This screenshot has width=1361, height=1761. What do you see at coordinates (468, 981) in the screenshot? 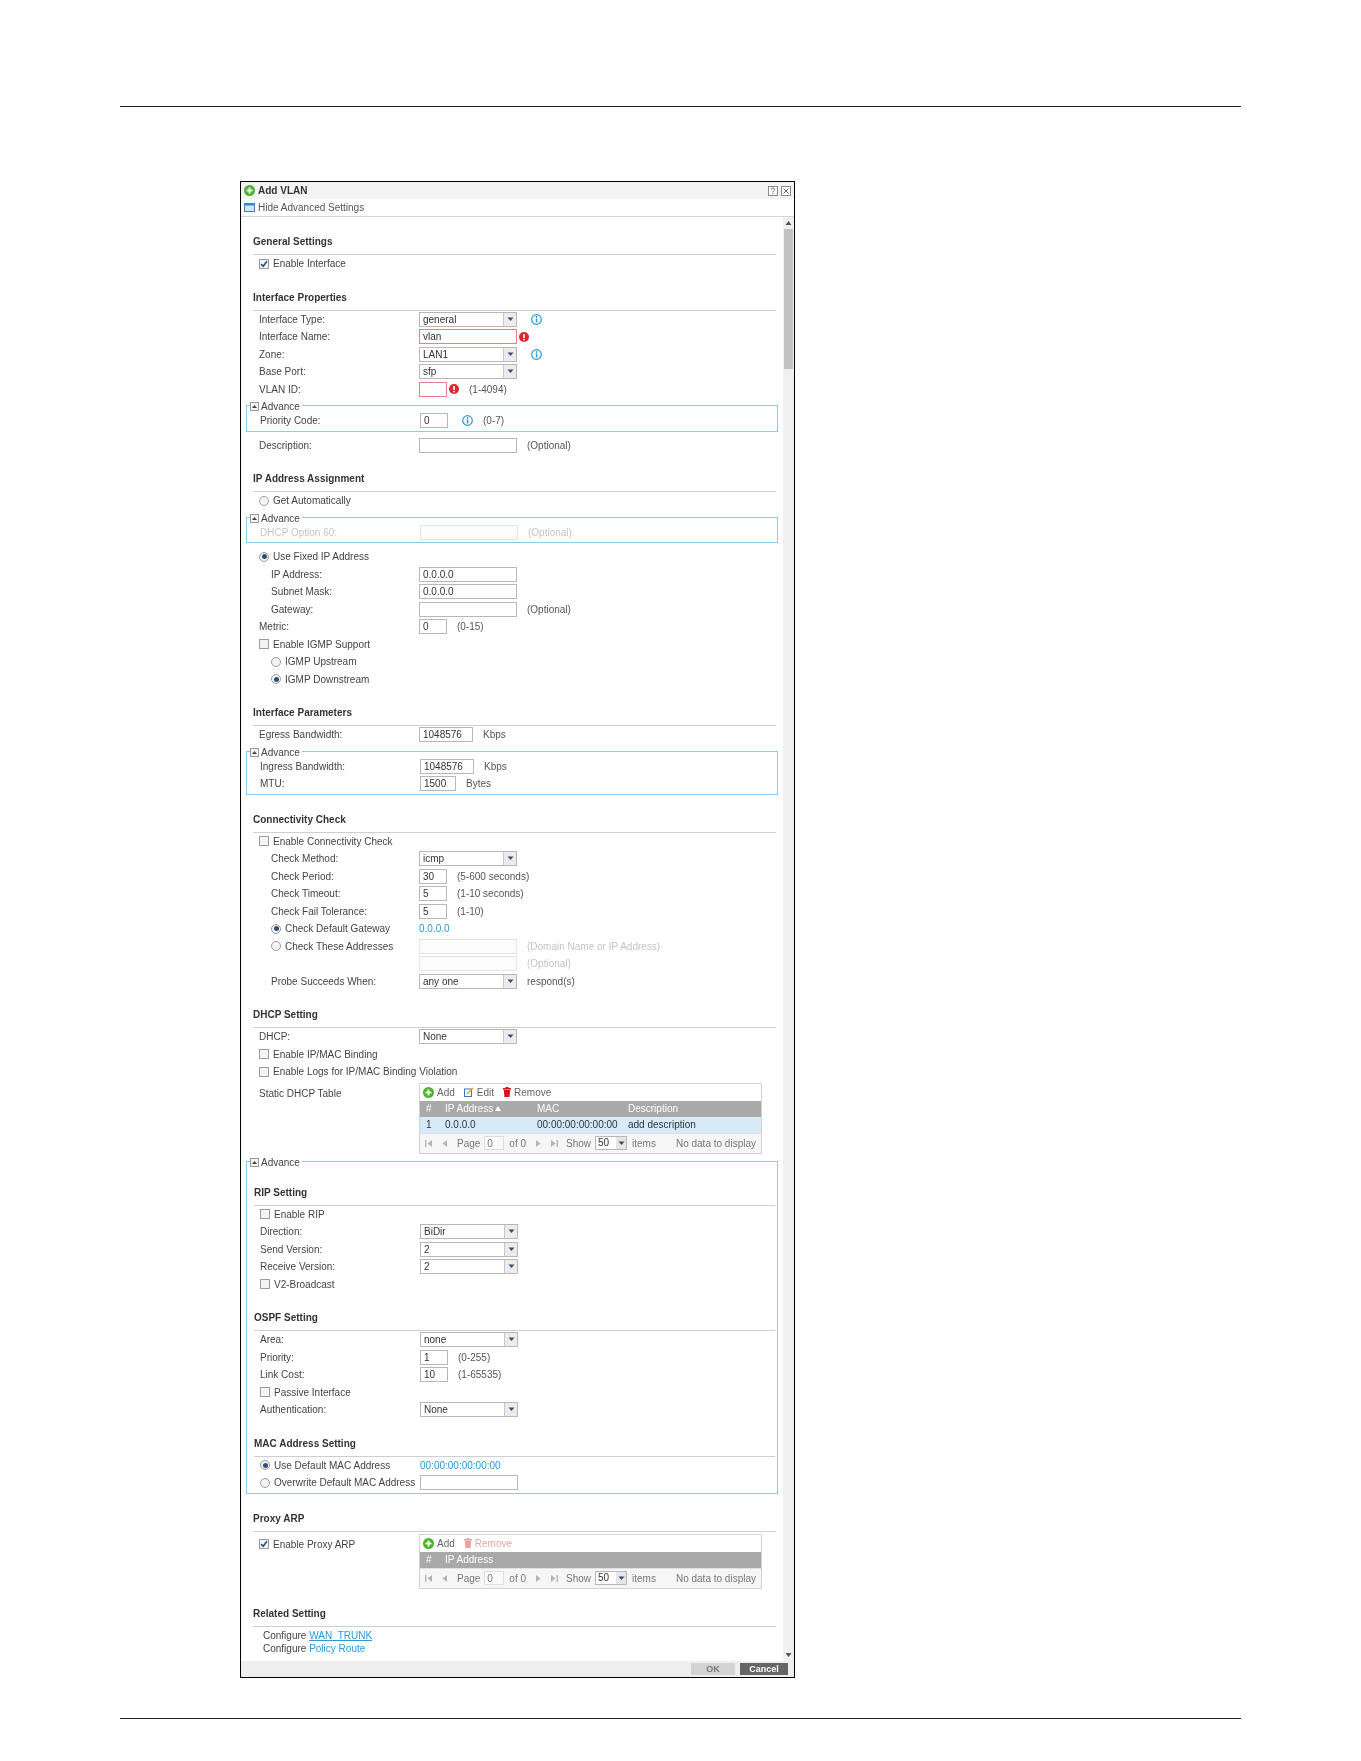
I see `dropdown: any one` at bounding box center [468, 981].